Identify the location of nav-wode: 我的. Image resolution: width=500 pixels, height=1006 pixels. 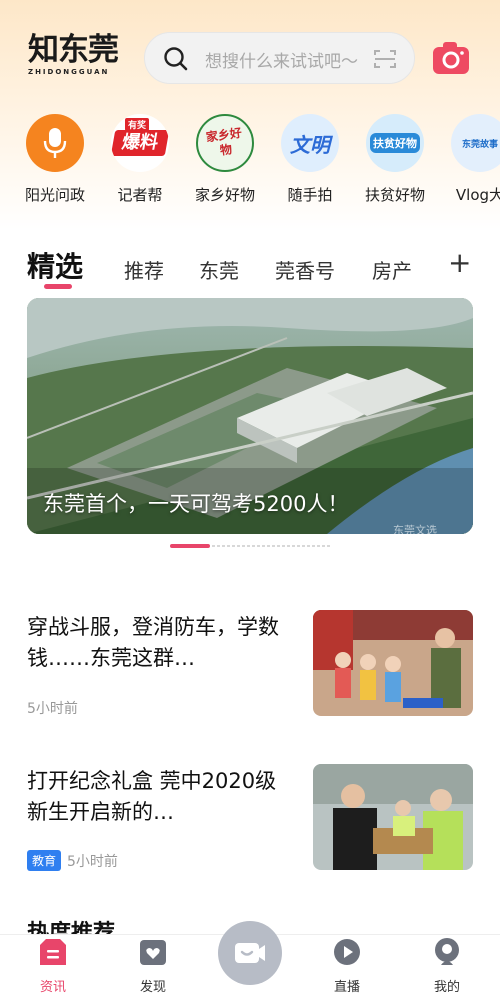
(447, 966).